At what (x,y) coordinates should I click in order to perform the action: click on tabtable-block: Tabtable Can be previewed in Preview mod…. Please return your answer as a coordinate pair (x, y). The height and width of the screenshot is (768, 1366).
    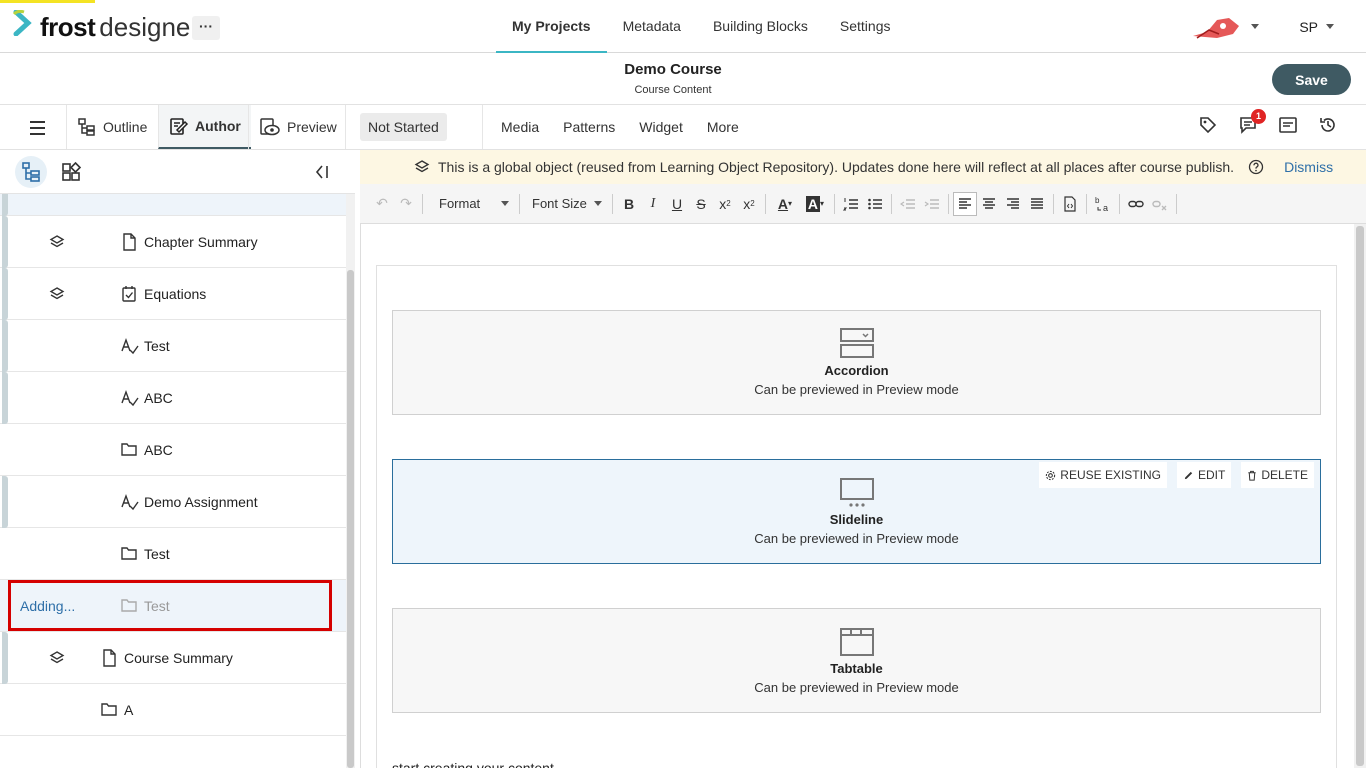
    Looking at the image, I should click on (856, 660).